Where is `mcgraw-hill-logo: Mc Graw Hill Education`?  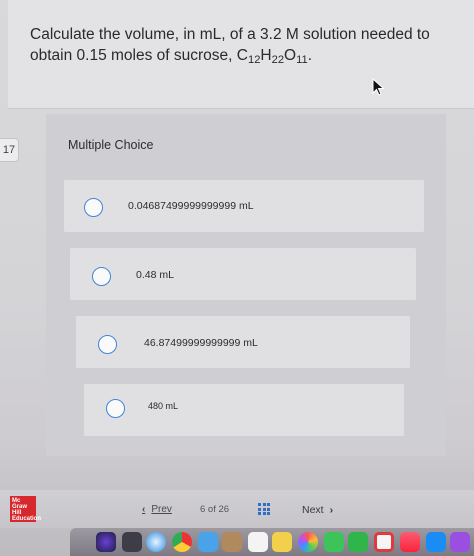 mcgraw-hill-logo: Mc Graw Hill Education is located at coordinates (26, 509).